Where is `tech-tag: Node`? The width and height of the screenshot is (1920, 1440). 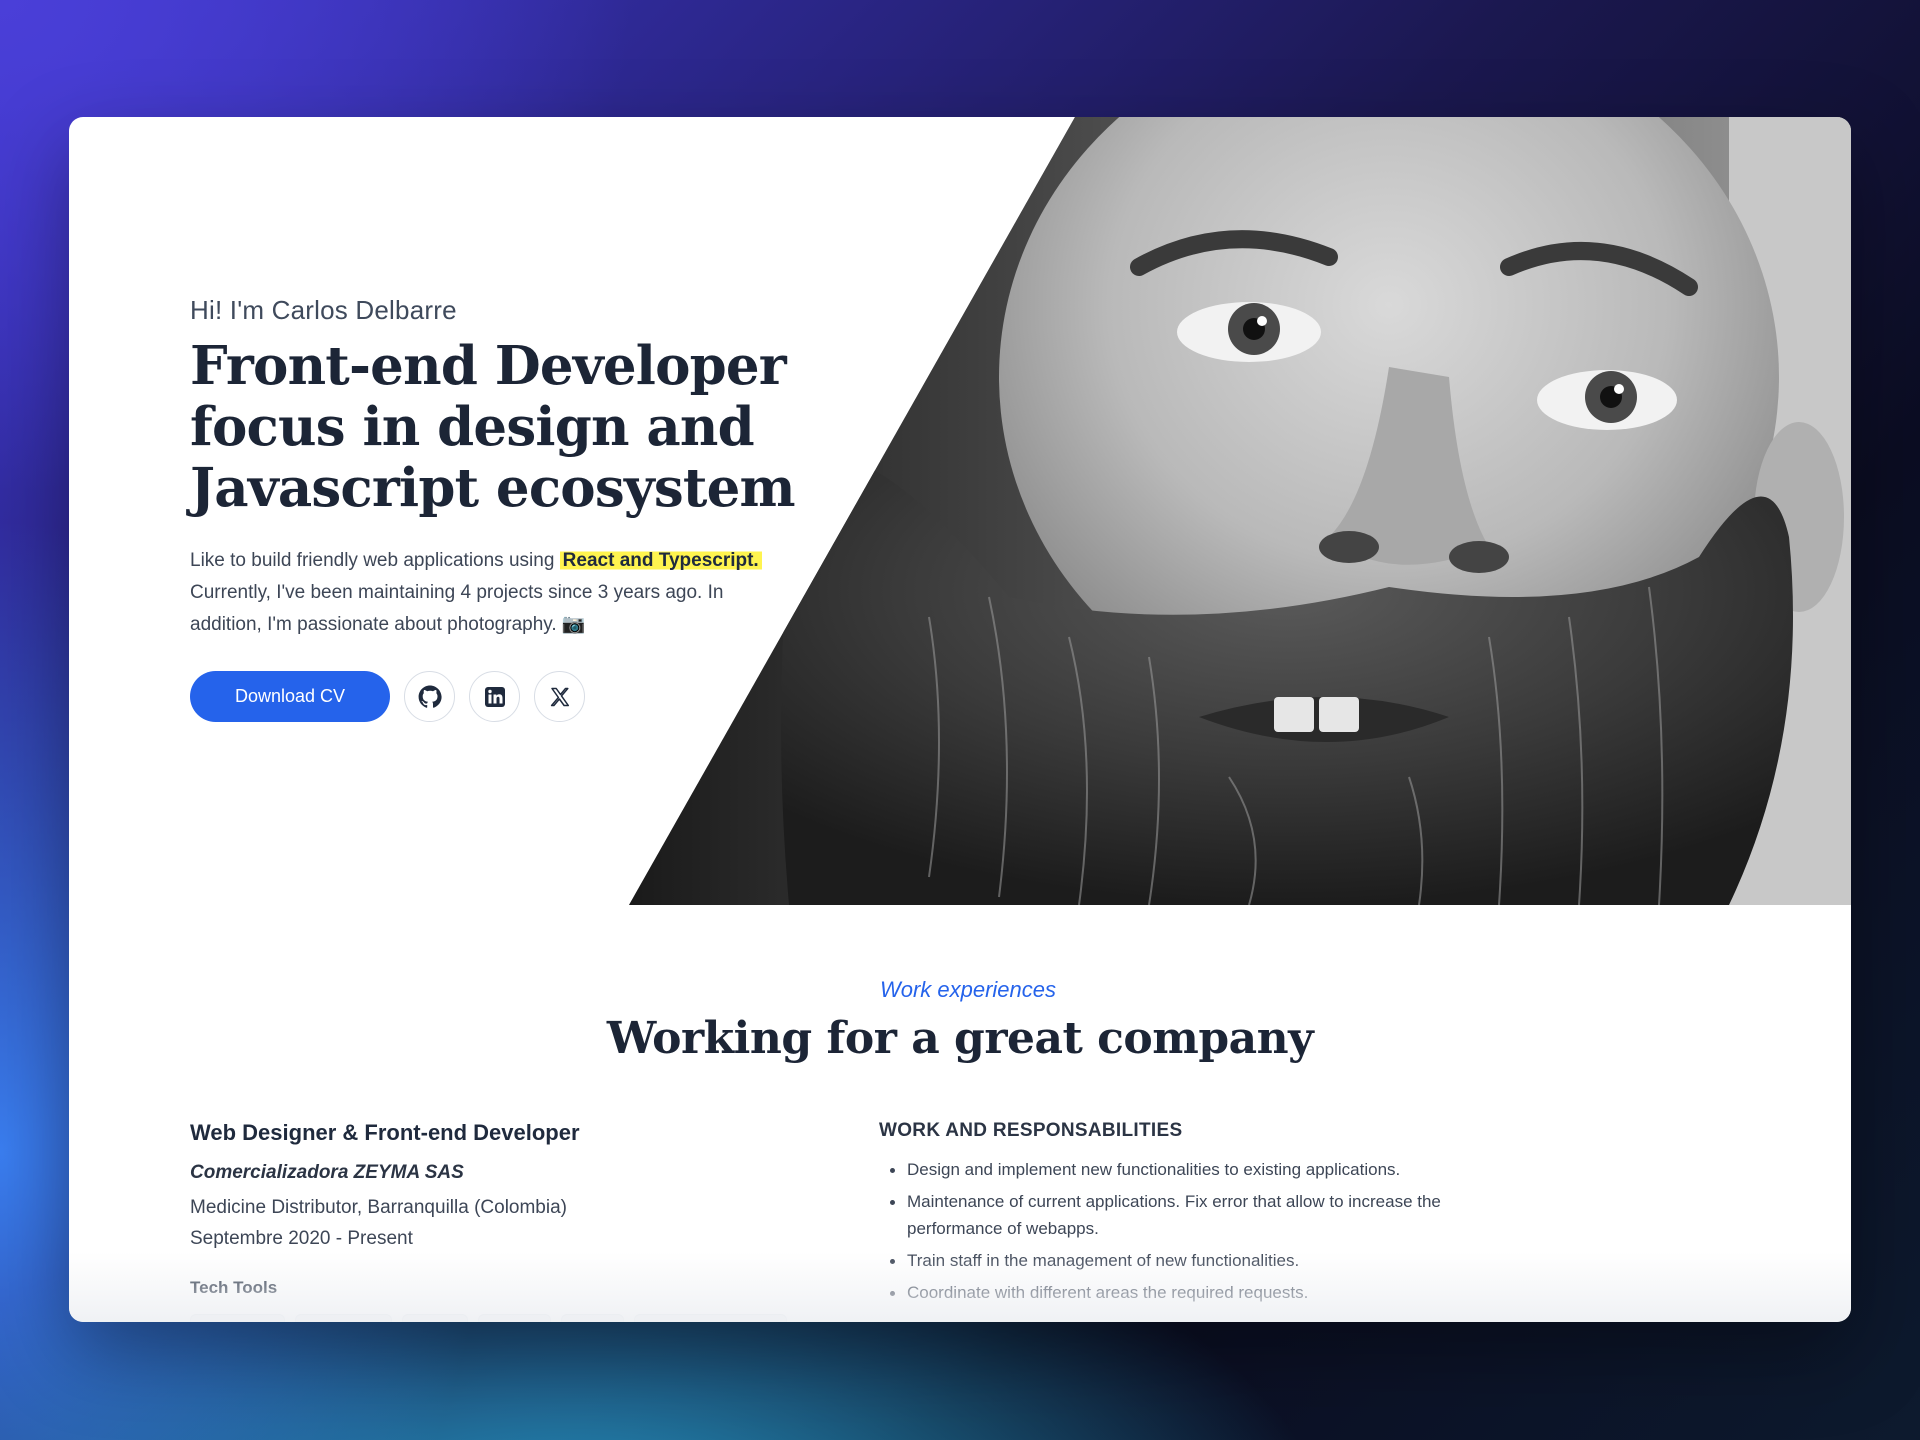
tech-tag: Node is located at coordinates (592, 1318).